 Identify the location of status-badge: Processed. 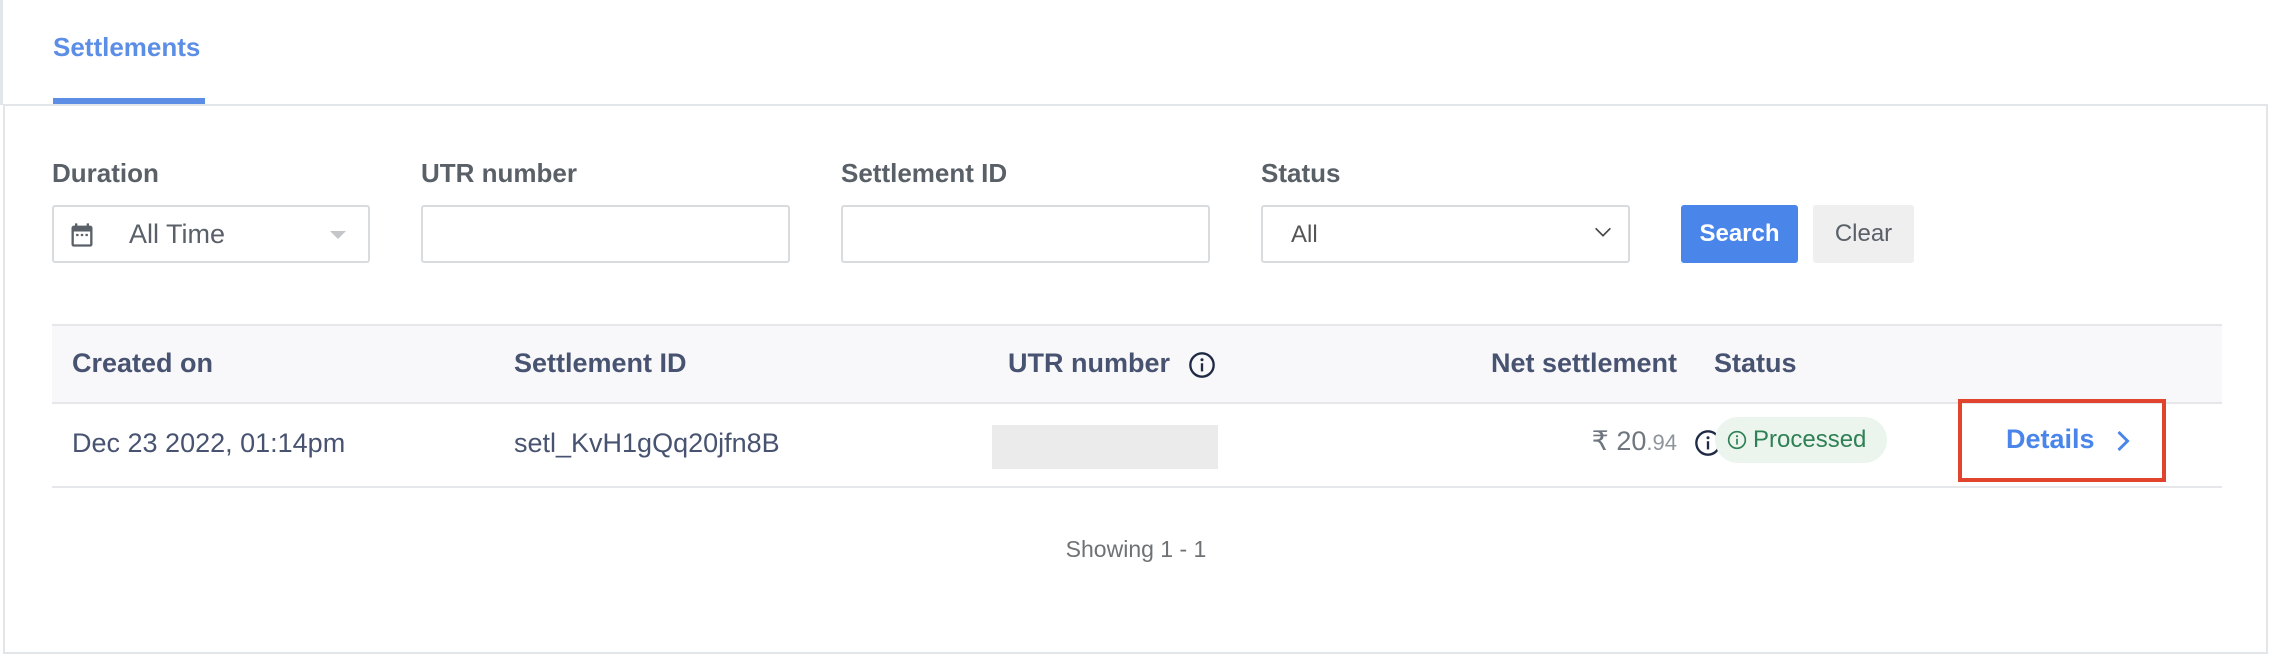
(1801, 440).